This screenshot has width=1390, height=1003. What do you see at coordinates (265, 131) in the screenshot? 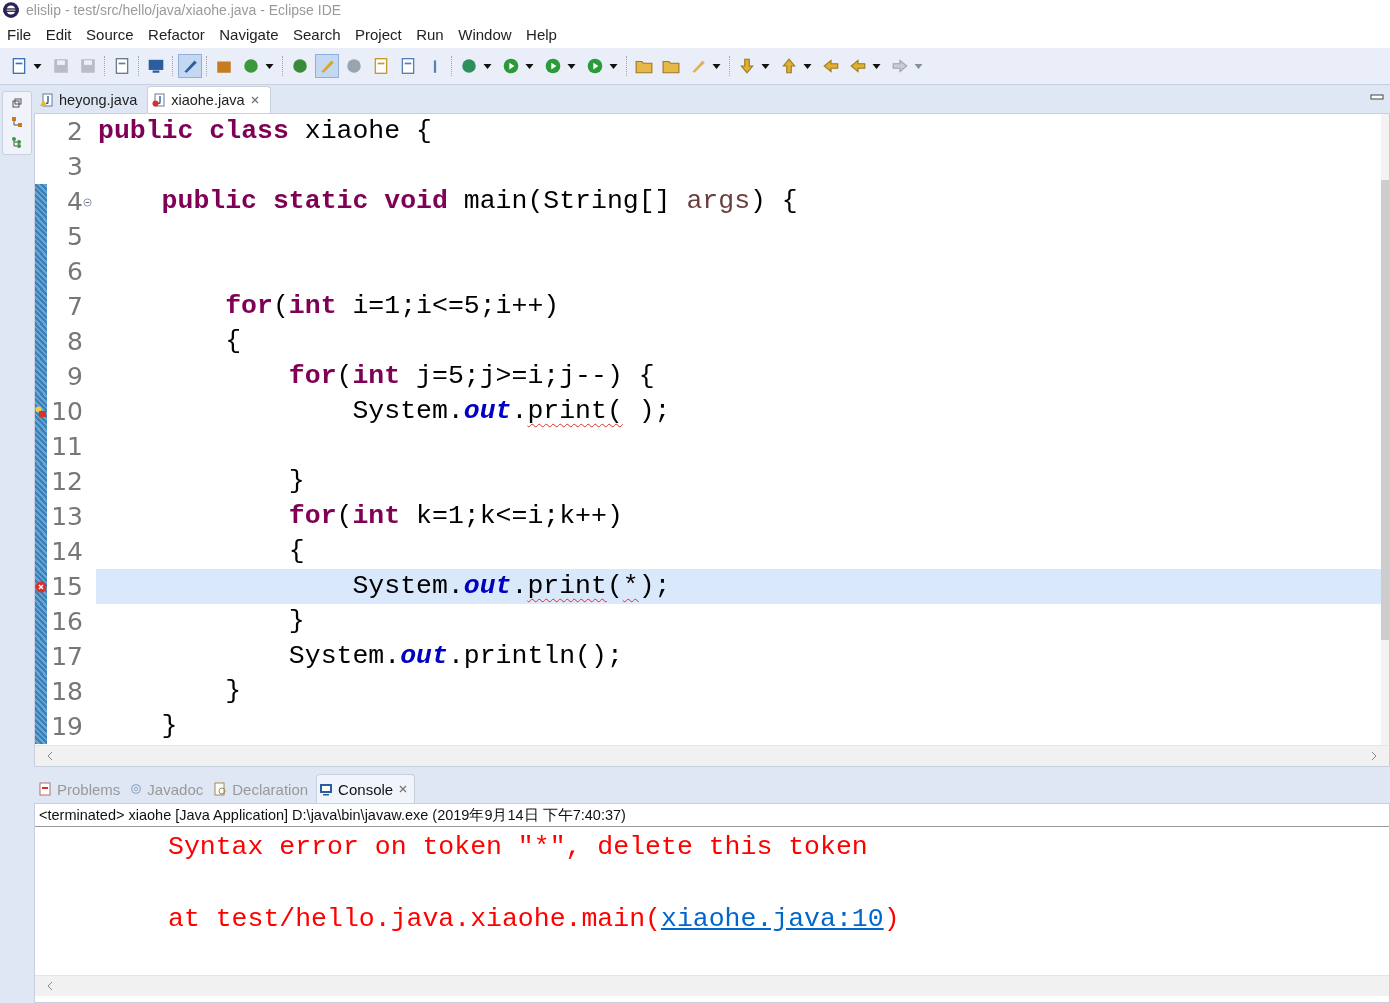
I see `code-line: public class xiaohe {` at bounding box center [265, 131].